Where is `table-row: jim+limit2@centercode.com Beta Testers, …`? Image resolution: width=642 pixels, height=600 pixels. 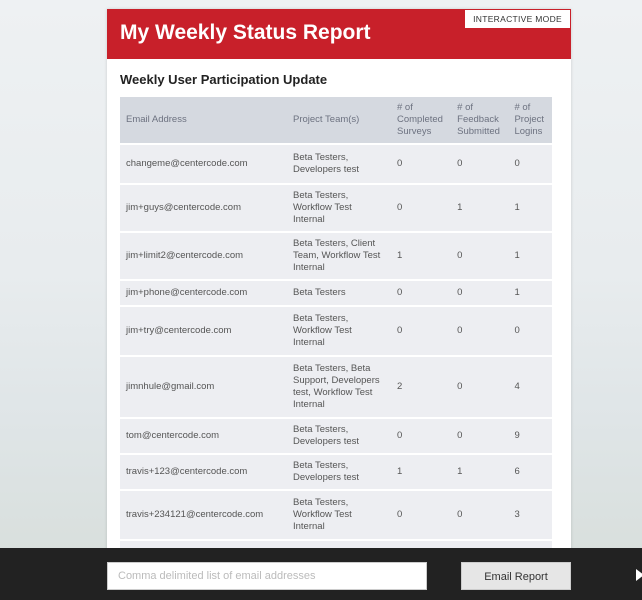 table-row: jim+limit2@centercode.com Beta Testers, … is located at coordinates (336, 256).